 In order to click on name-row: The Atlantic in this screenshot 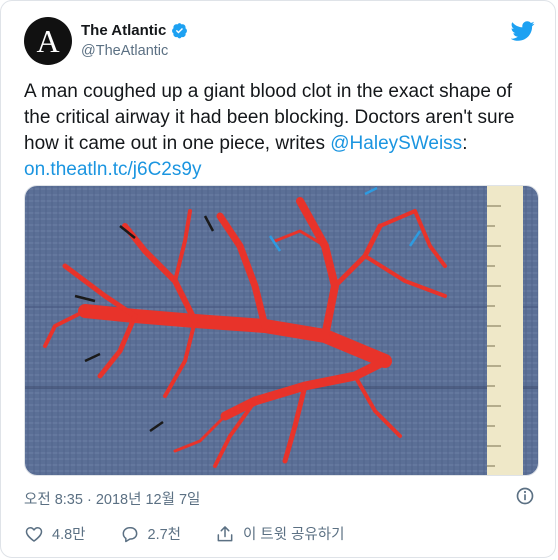, I will do `click(134, 30)`.